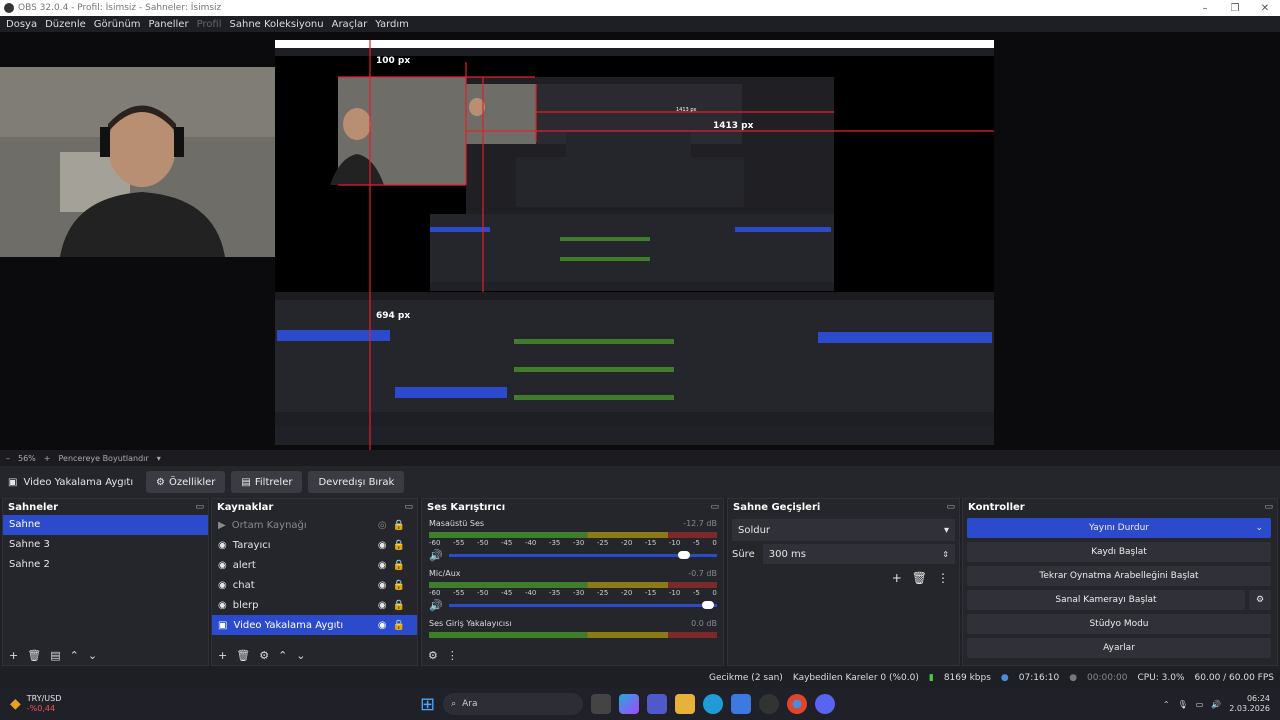  Describe the element at coordinates (1119, 528) in the screenshot. I see `stop-stream-button: Yayını Durdur ⌄` at that location.